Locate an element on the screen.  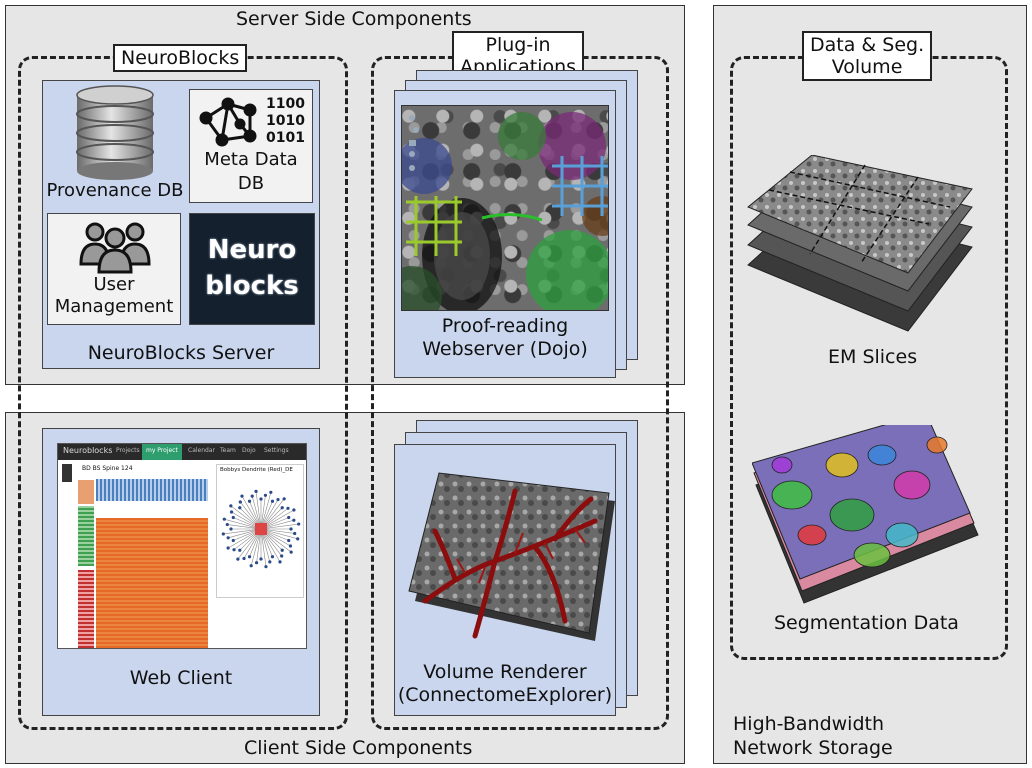
server-side-label: Server Side Components is located at coordinates (354, 19).